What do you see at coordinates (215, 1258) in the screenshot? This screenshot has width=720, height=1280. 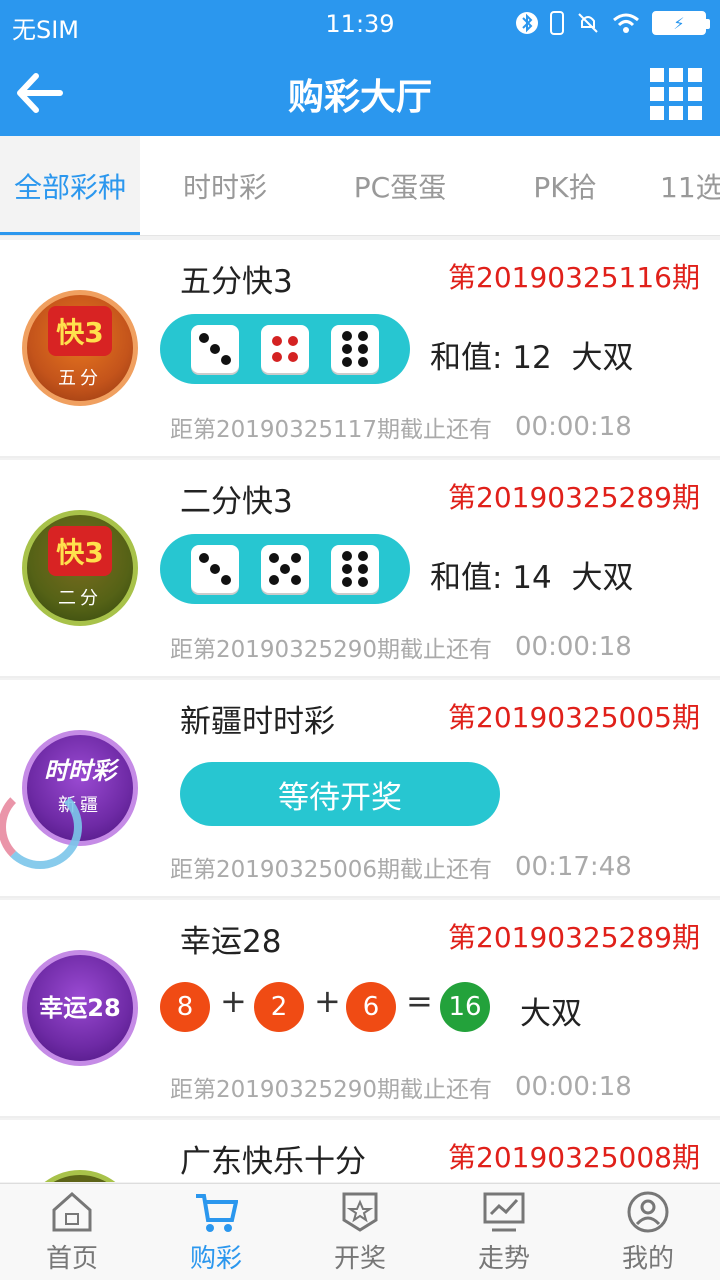 I see `nav-label: 购彩` at bounding box center [215, 1258].